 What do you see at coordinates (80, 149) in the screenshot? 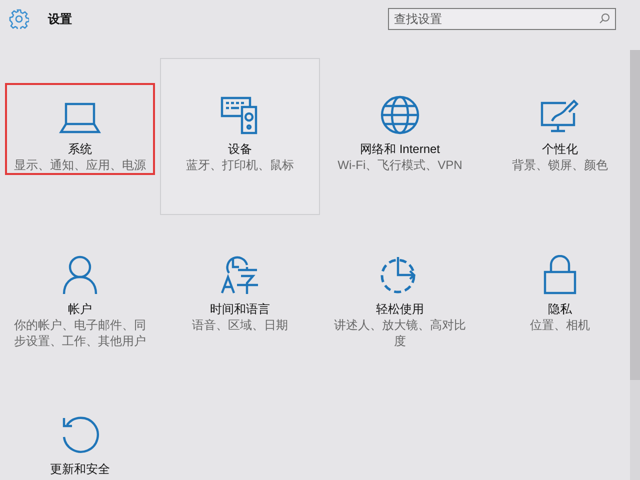
I see `tile-title: 系统` at bounding box center [80, 149].